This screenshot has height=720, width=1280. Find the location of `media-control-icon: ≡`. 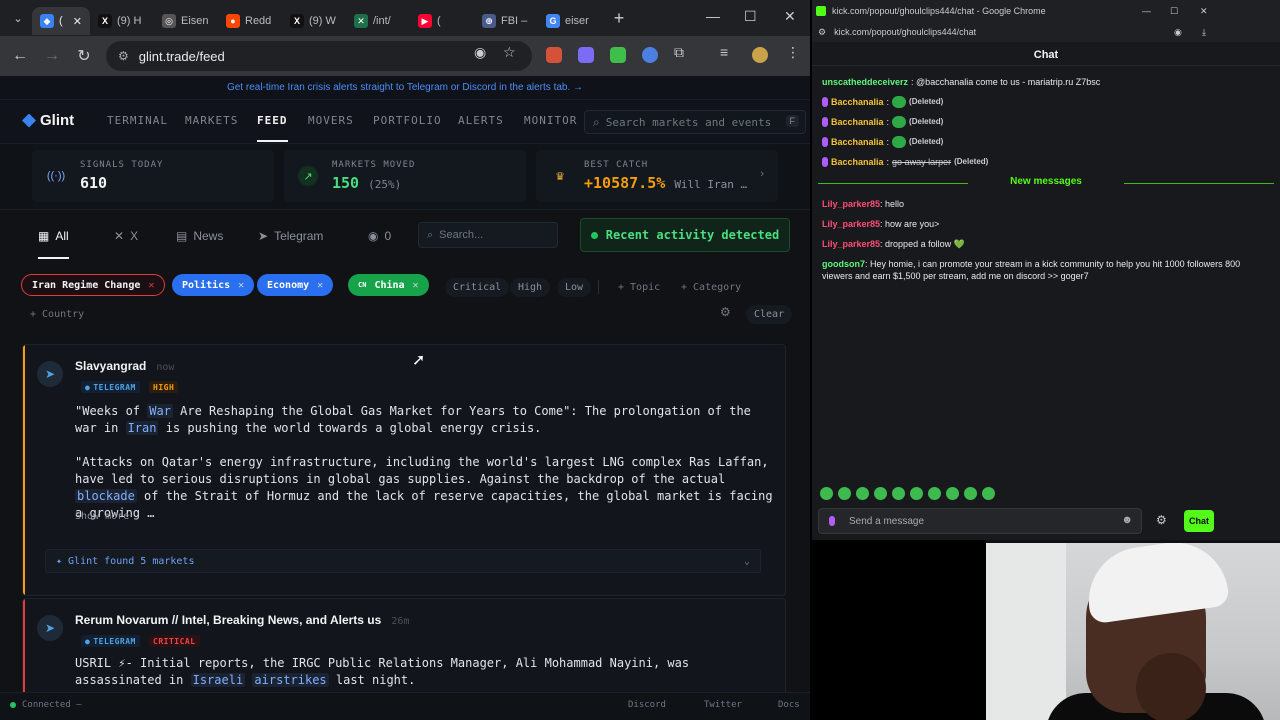

media-control-icon: ≡ is located at coordinates (724, 52).